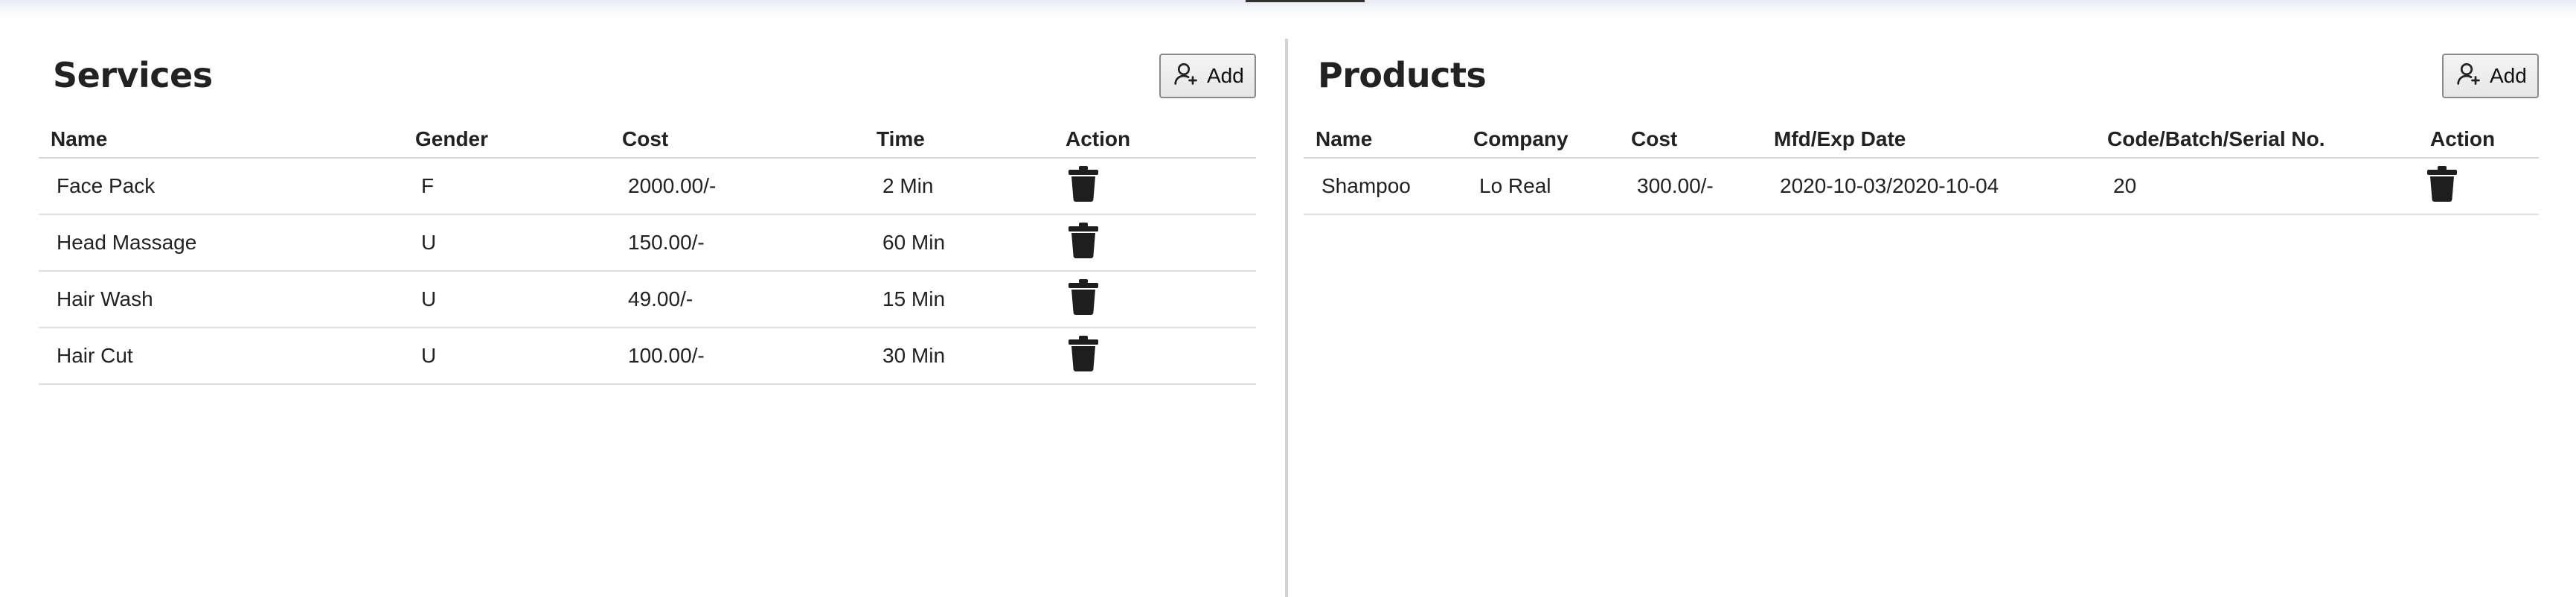  What do you see at coordinates (221, 186) in the screenshot?
I see `service-name: Face Pack` at bounding box center [221, 186].